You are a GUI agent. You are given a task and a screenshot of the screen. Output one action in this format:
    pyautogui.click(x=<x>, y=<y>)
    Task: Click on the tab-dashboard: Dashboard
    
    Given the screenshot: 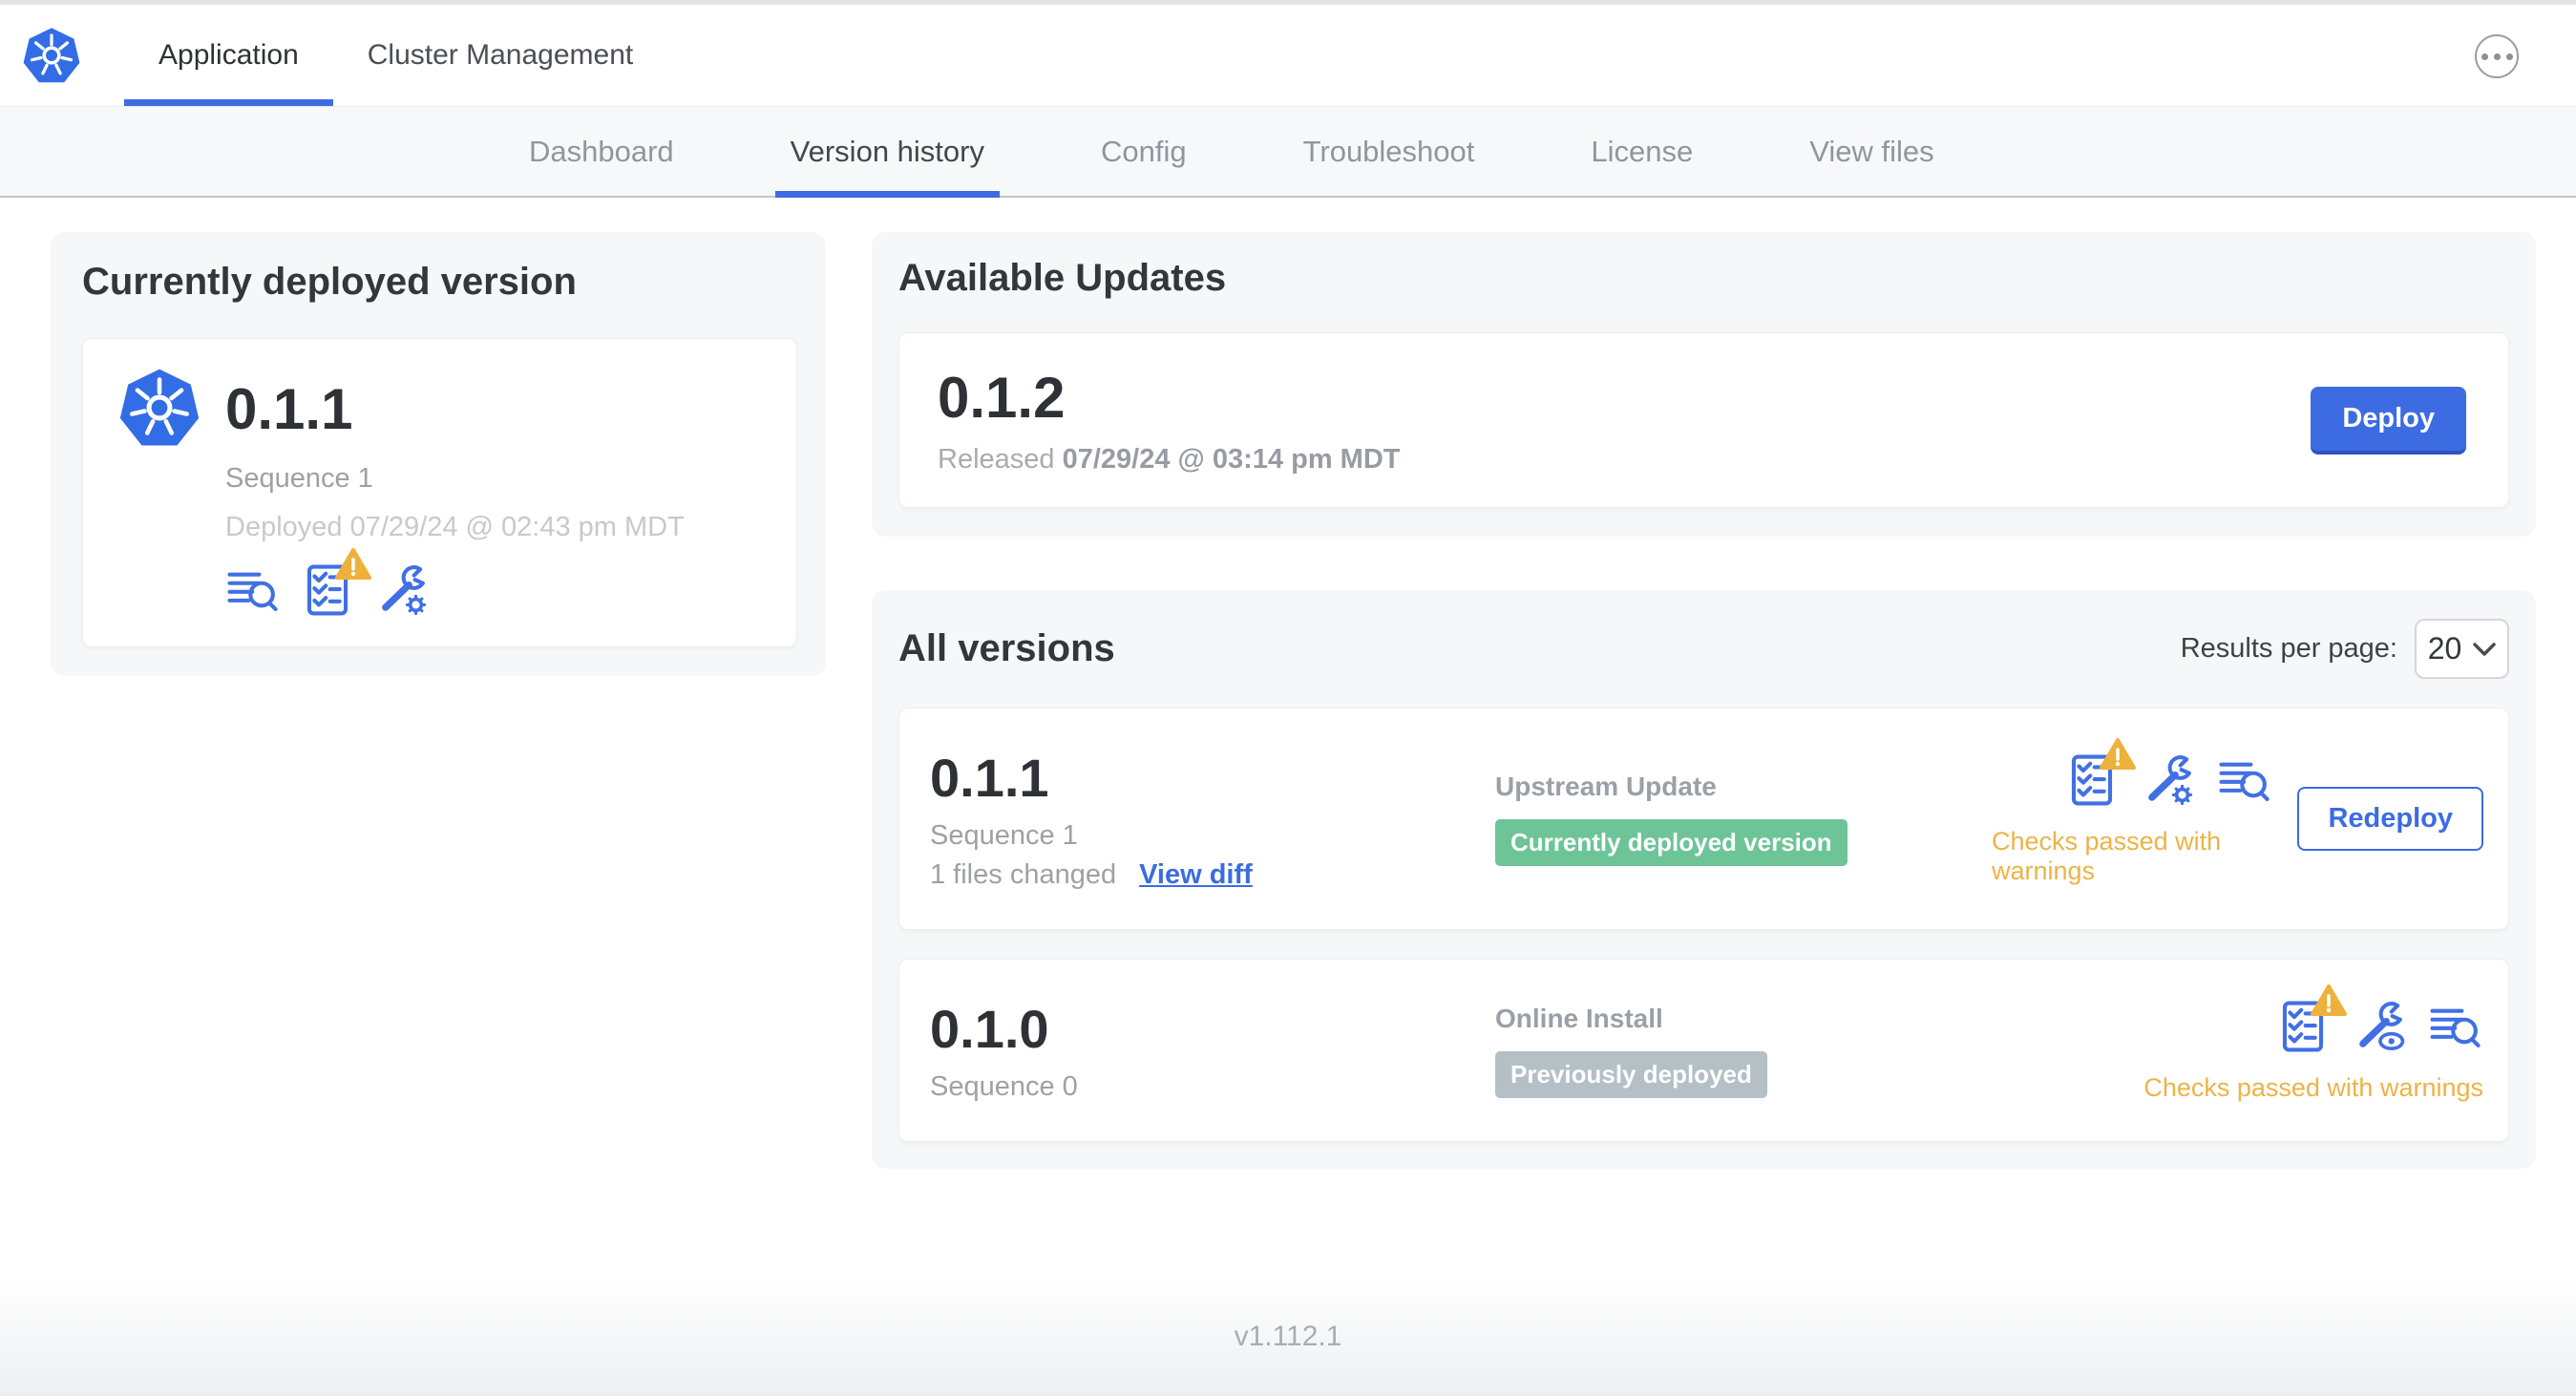 What is the action you would take?
    pyautogui.click(x=601, y=151)
    